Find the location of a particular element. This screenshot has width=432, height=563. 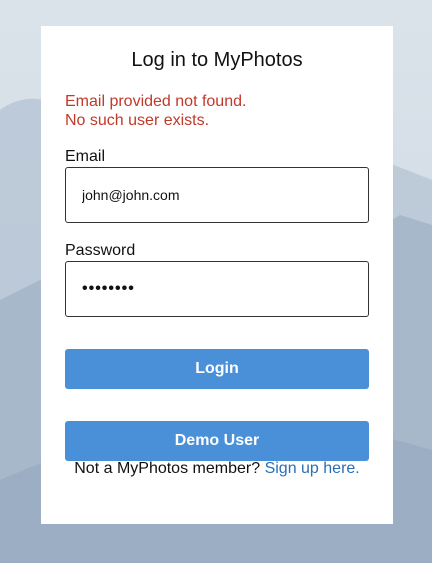

password-field is located at coordinates (217, 289).